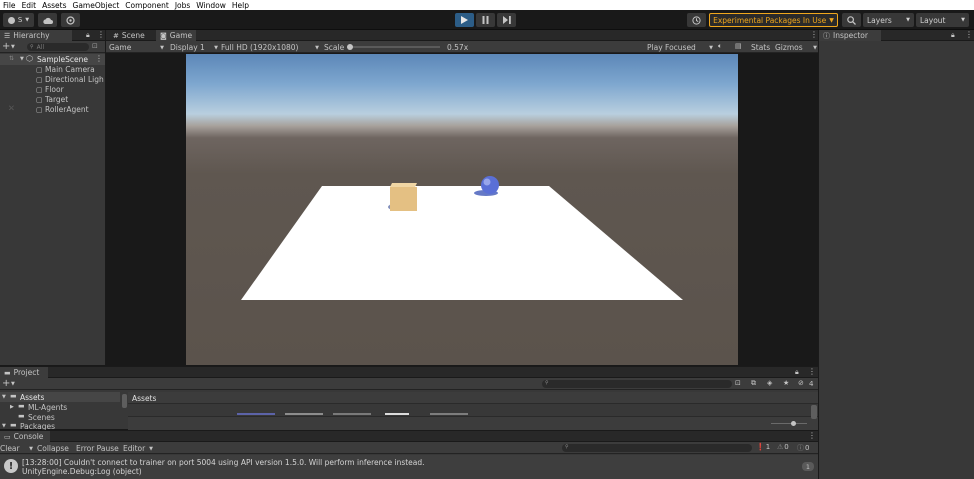  I want to click on tree-item-ml-agents: ▶ ▬ ML-Agents, so click(60, 407).